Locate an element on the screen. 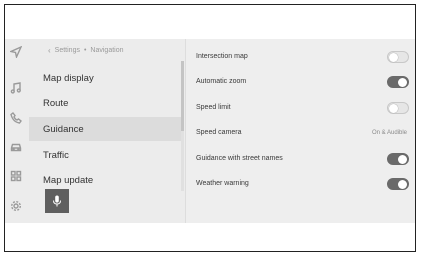 The height and width of the screenshot is (258, 422). chevron-left-icon: ‹ is located at coordinates (49, 50).